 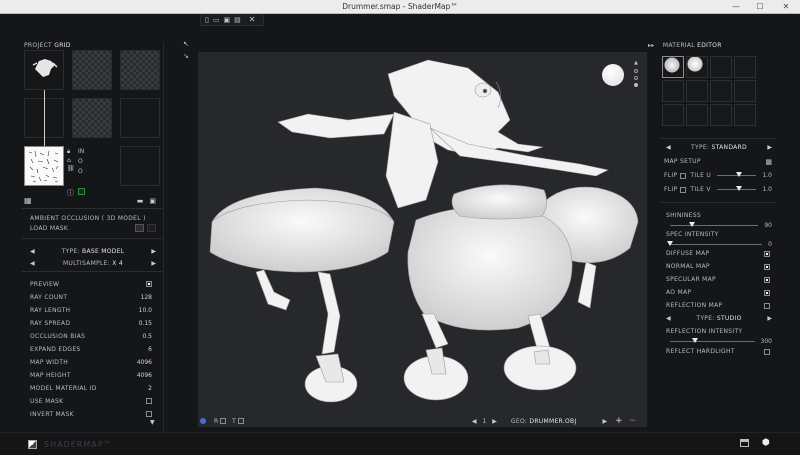 What do you see at coordinates (719, 318) in the screenshot?
I see `reflection-type-selector: ◀ TYPE: STUDIO ▶` at bounding box center [719, 318].